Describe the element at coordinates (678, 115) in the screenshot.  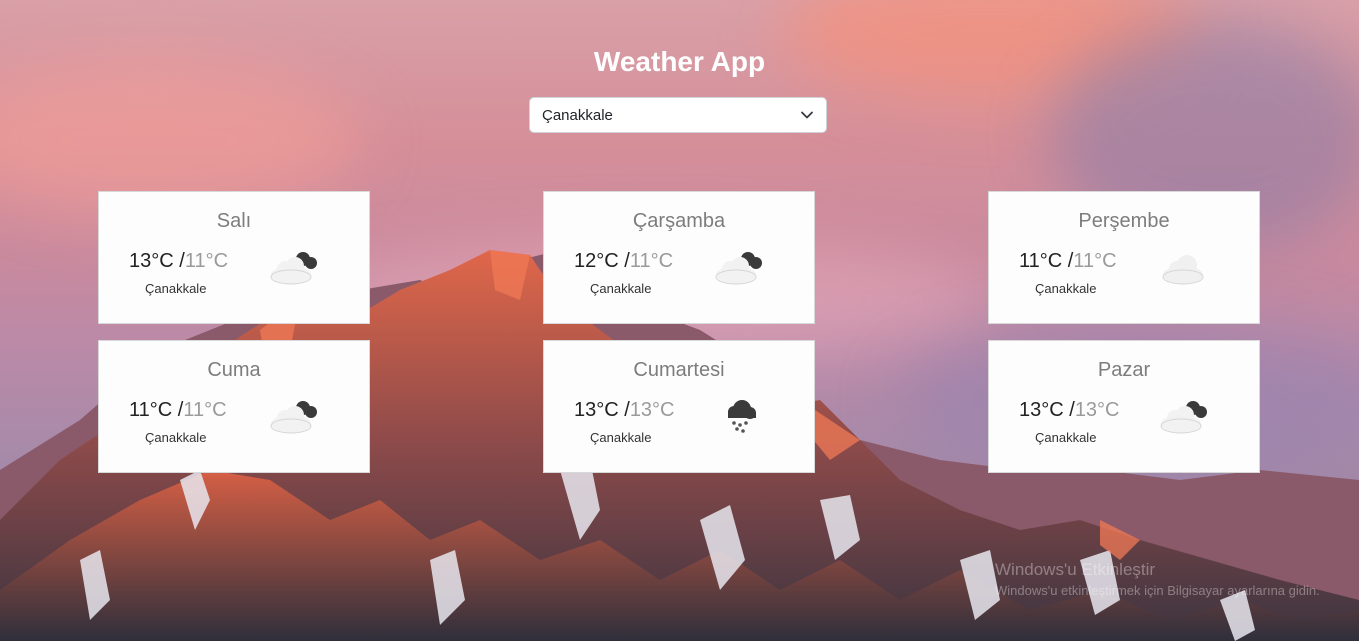
I see `city-dropdown: Çanakkale` at that location.